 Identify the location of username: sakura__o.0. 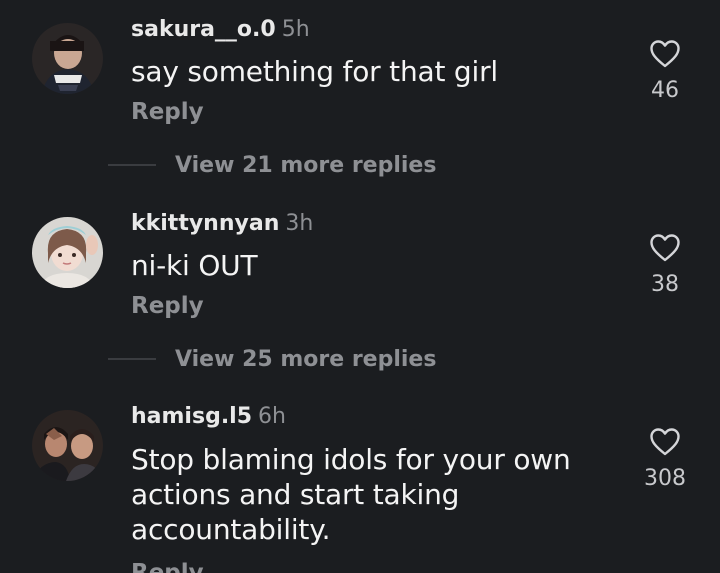
(203, 29).